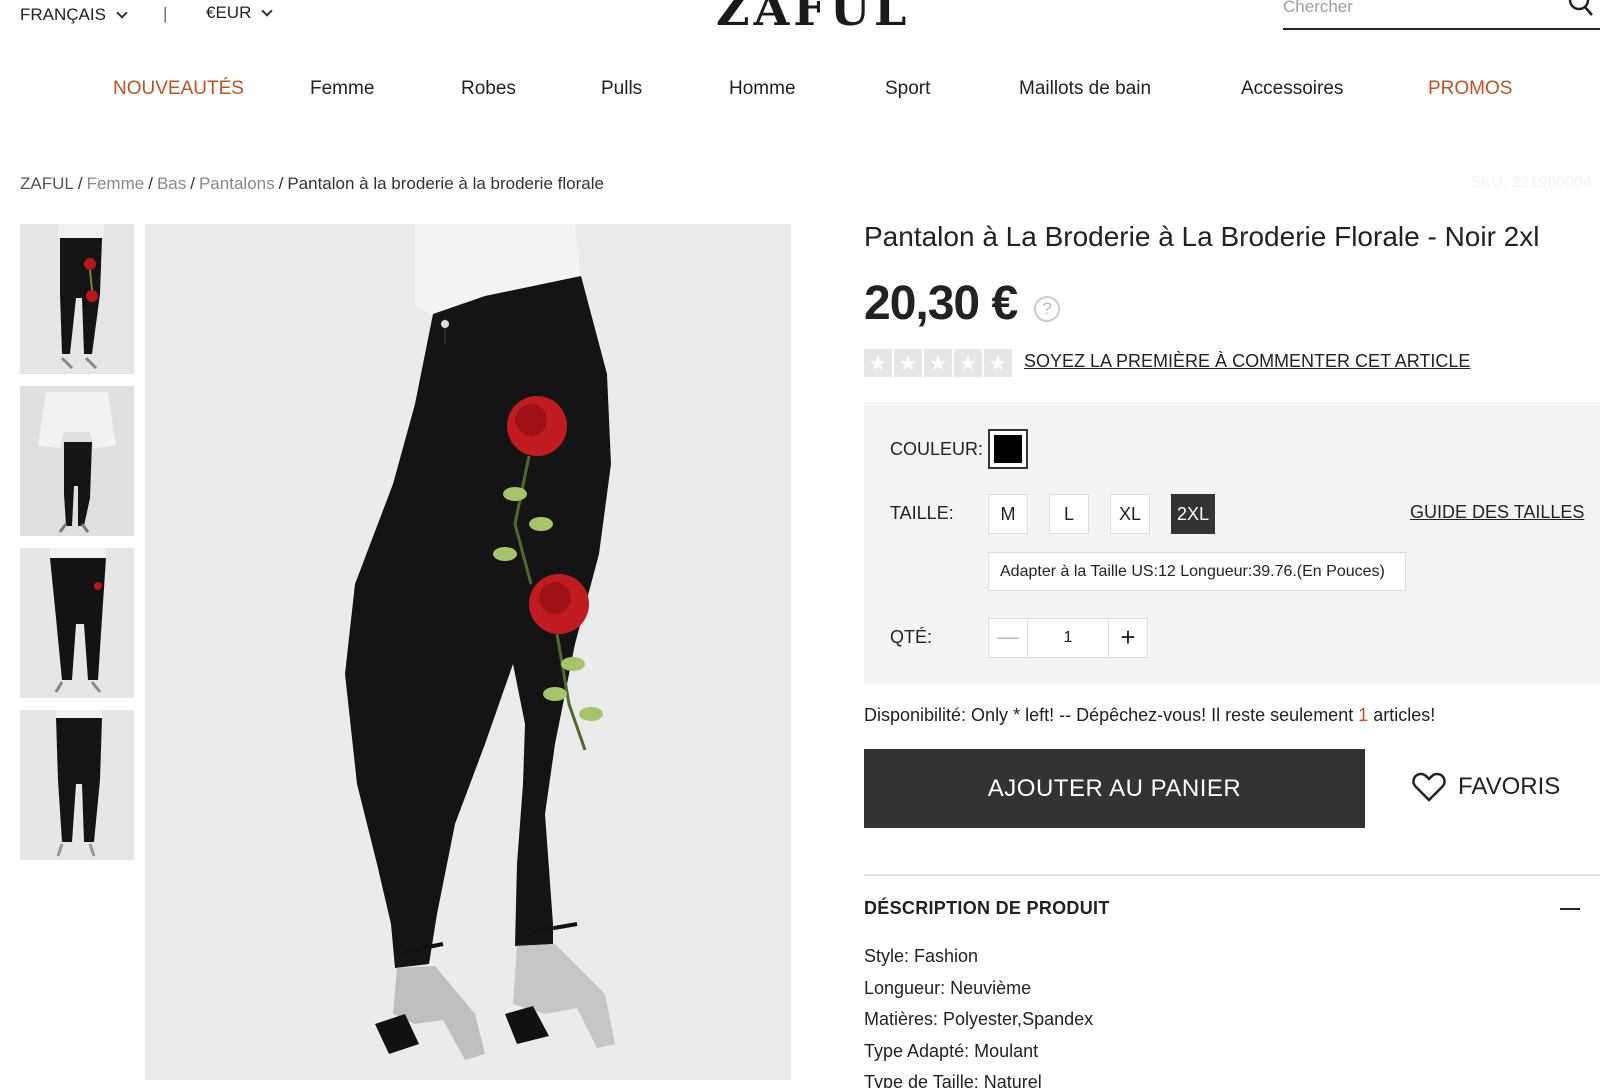  Describe the element at coordinates (621, 89) in the screenshot. I see `nav-item-pulls: Pulls` at that location.